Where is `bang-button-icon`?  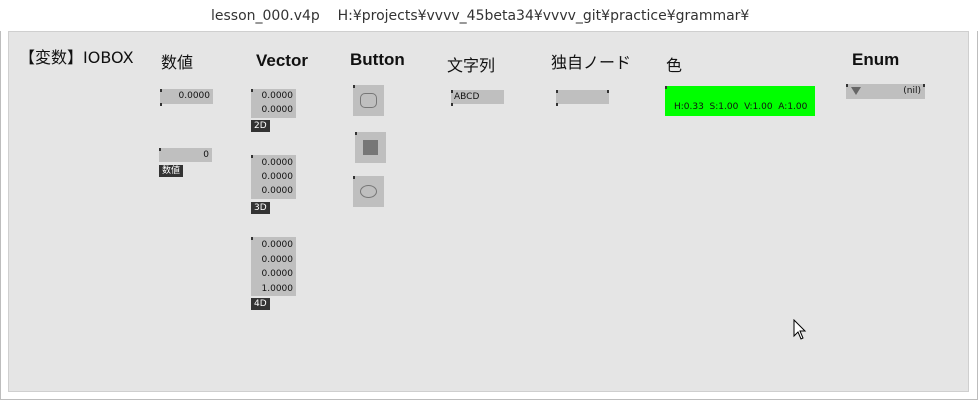 bang-button-icon is located at coordinates (368, 100).